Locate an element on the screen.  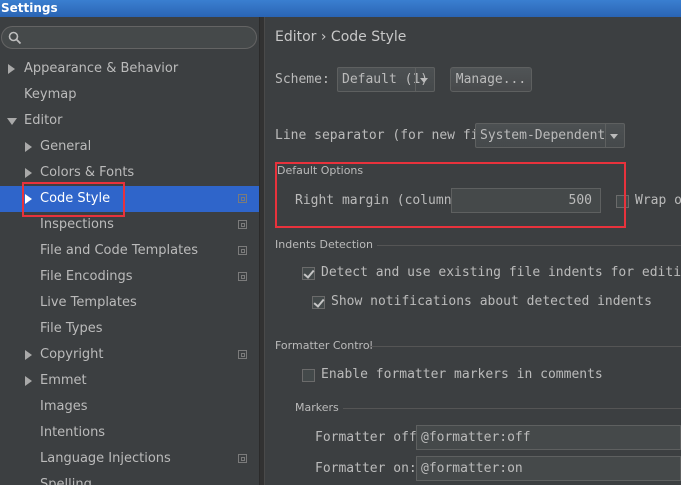
formatter-off-value: @formatter:off is located at coordinates (476, 437).